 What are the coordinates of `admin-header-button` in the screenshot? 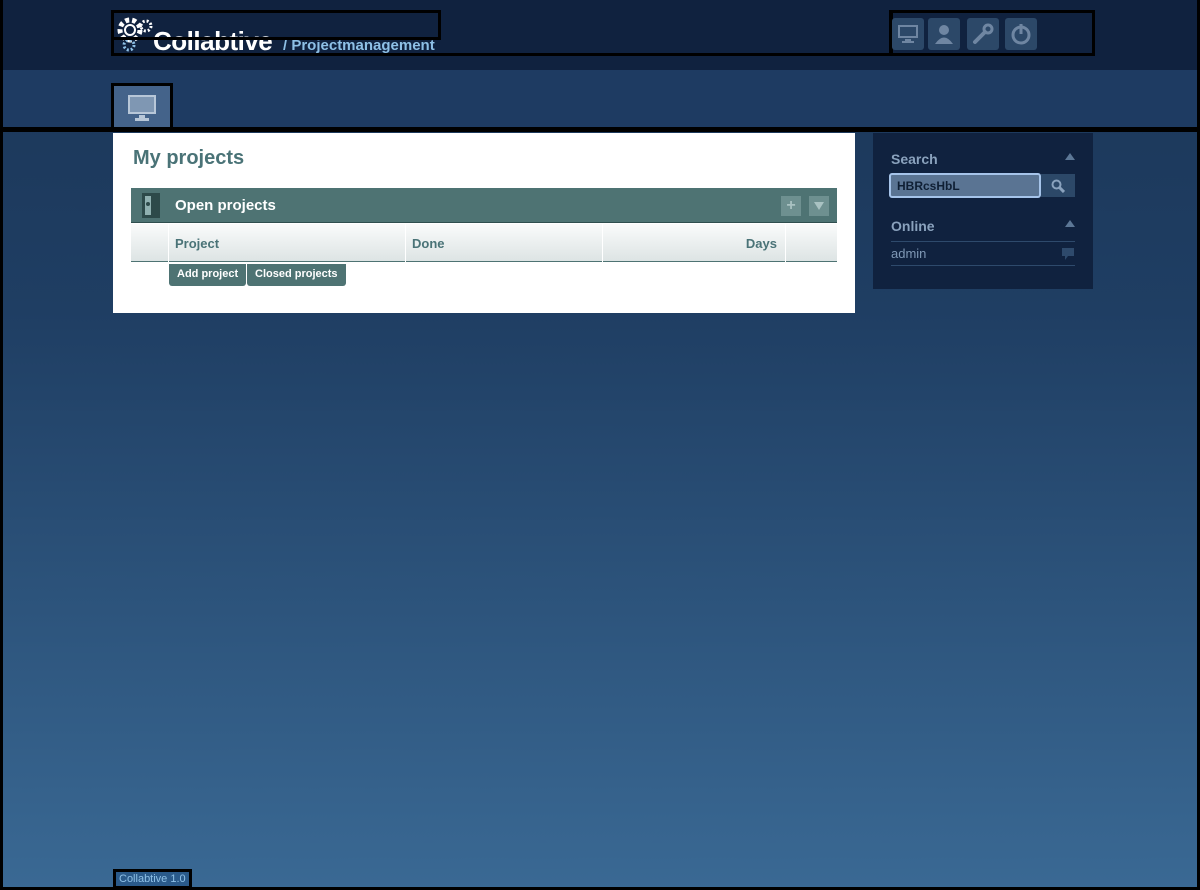 It's located at (983, 34).